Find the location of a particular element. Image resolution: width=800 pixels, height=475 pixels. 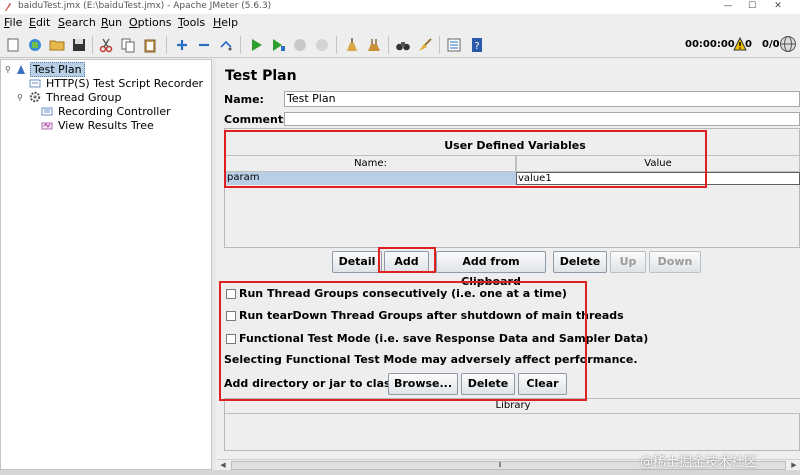

function-helper-button is located at coordinates (454, 45).